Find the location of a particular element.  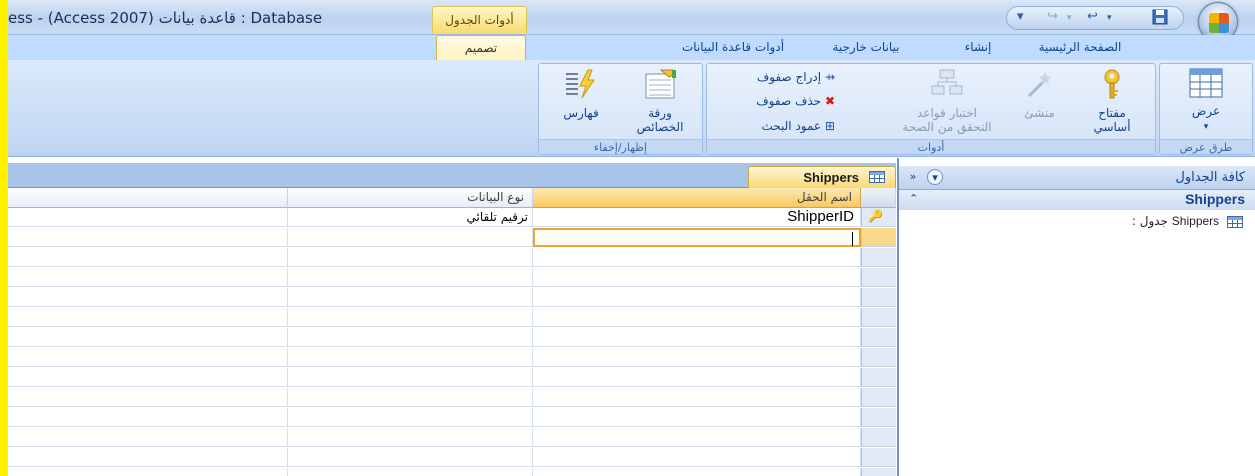

collapse-group-icon: ⌃ is located at coordinates (913, 198).